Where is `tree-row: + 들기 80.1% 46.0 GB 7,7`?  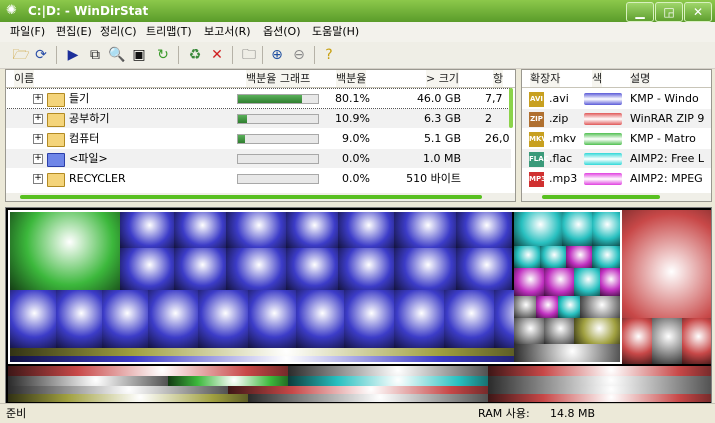
tree-row: + 들기 80.1% 46.0 GB 7,7 is located at coordinates (259, 98).